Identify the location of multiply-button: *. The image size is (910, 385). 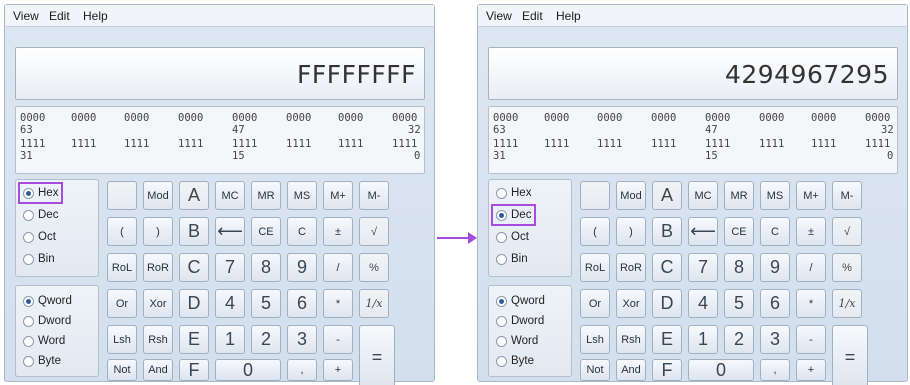
(811, 303).